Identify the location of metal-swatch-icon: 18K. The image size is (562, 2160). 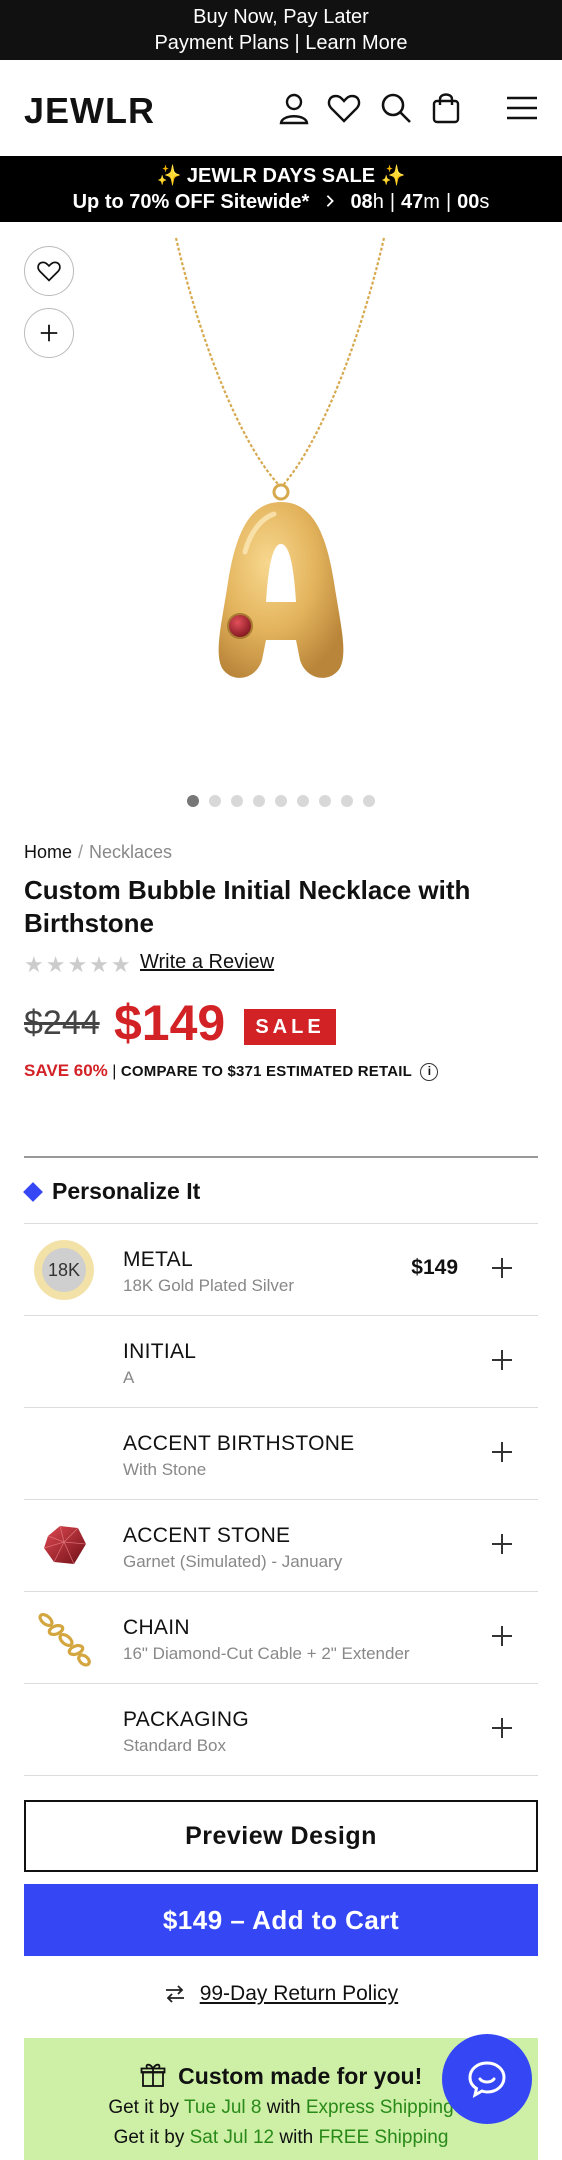
(64, 1270).